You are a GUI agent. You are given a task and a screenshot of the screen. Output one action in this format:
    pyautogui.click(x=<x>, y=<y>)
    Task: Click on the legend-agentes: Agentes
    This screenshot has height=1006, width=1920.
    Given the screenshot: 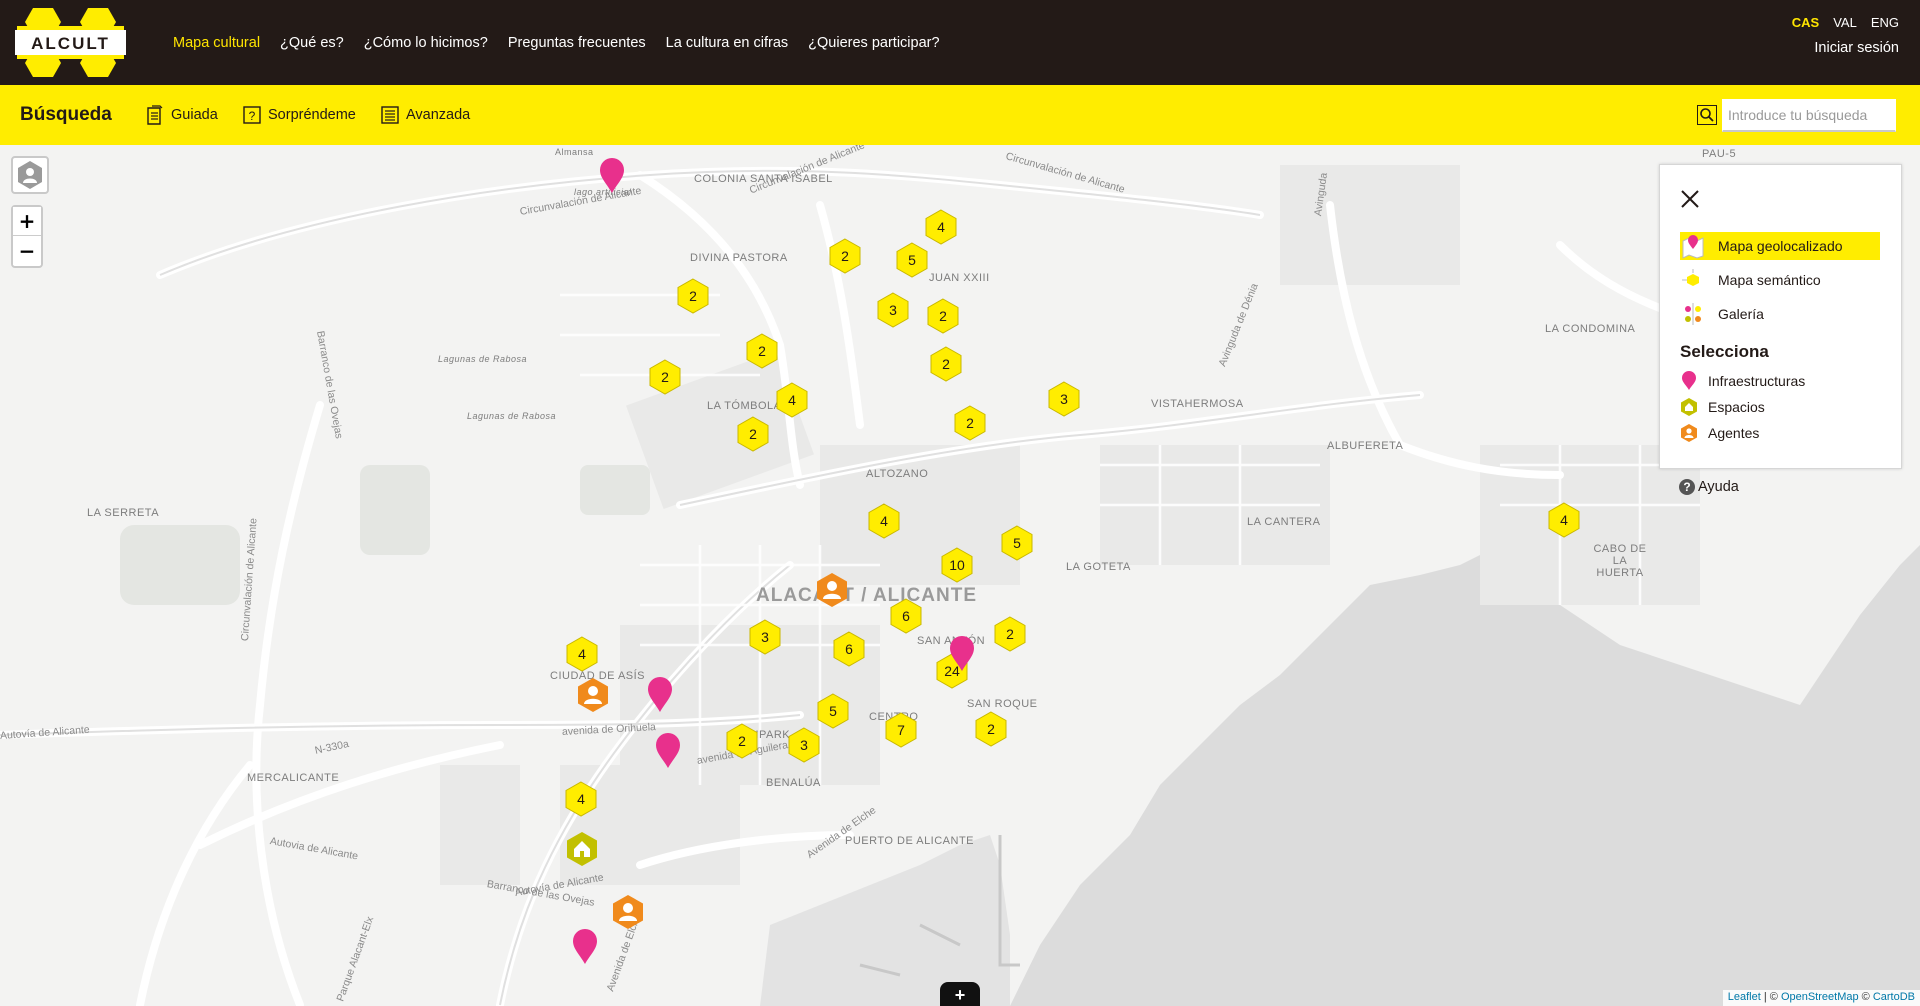 What is the action you would take?
    pyautogui.click(x=1719, y=433)
    